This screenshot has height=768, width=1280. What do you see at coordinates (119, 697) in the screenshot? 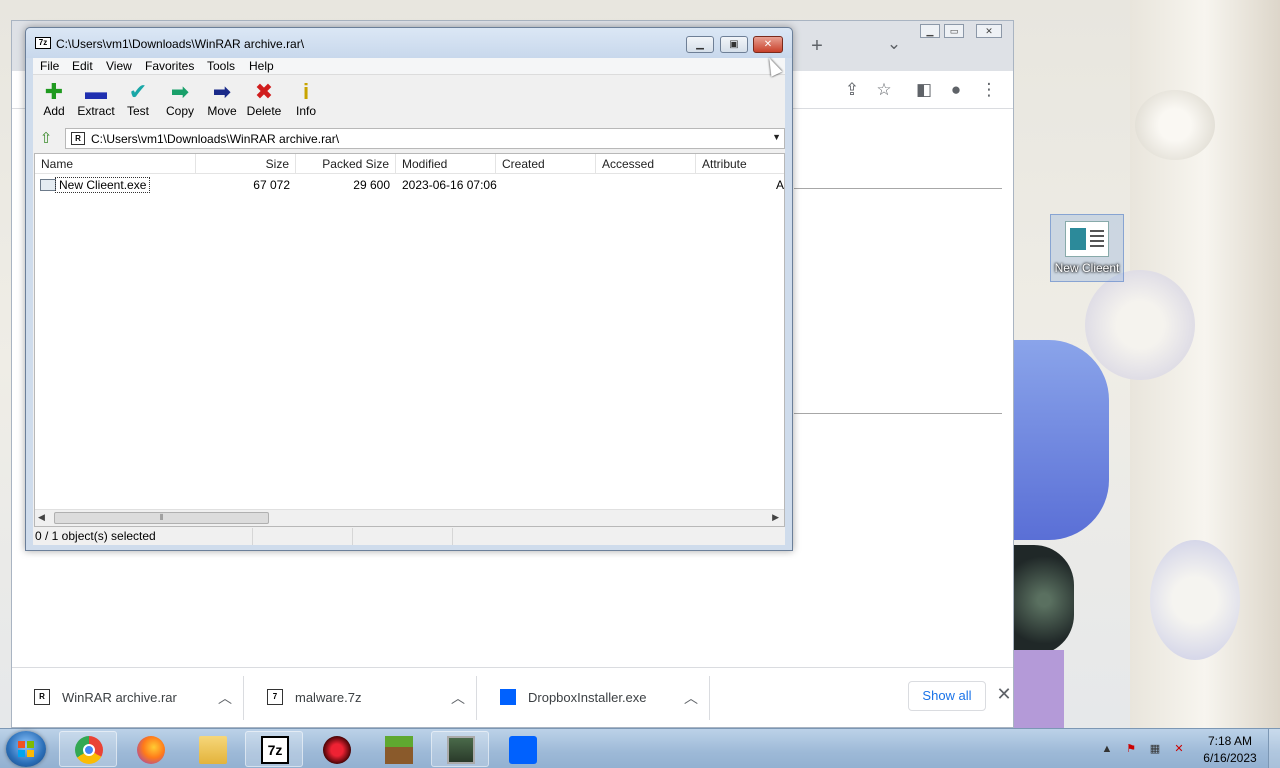
I see `download-name: WinRAR archive.rar` at bounding box center [119, 697].